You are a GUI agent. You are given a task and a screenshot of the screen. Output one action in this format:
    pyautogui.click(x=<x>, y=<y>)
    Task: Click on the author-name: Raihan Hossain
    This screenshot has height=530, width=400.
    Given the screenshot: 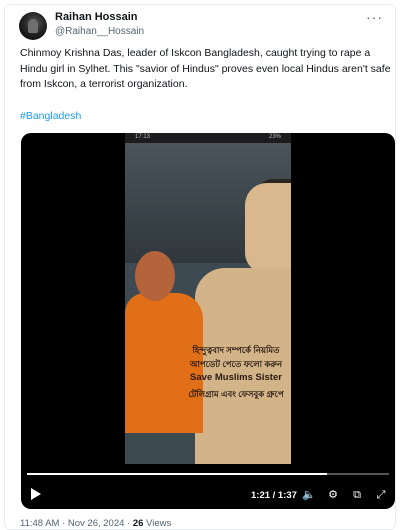 What is the action you would take?
    pyautogui.click(x=96, y=17)
    